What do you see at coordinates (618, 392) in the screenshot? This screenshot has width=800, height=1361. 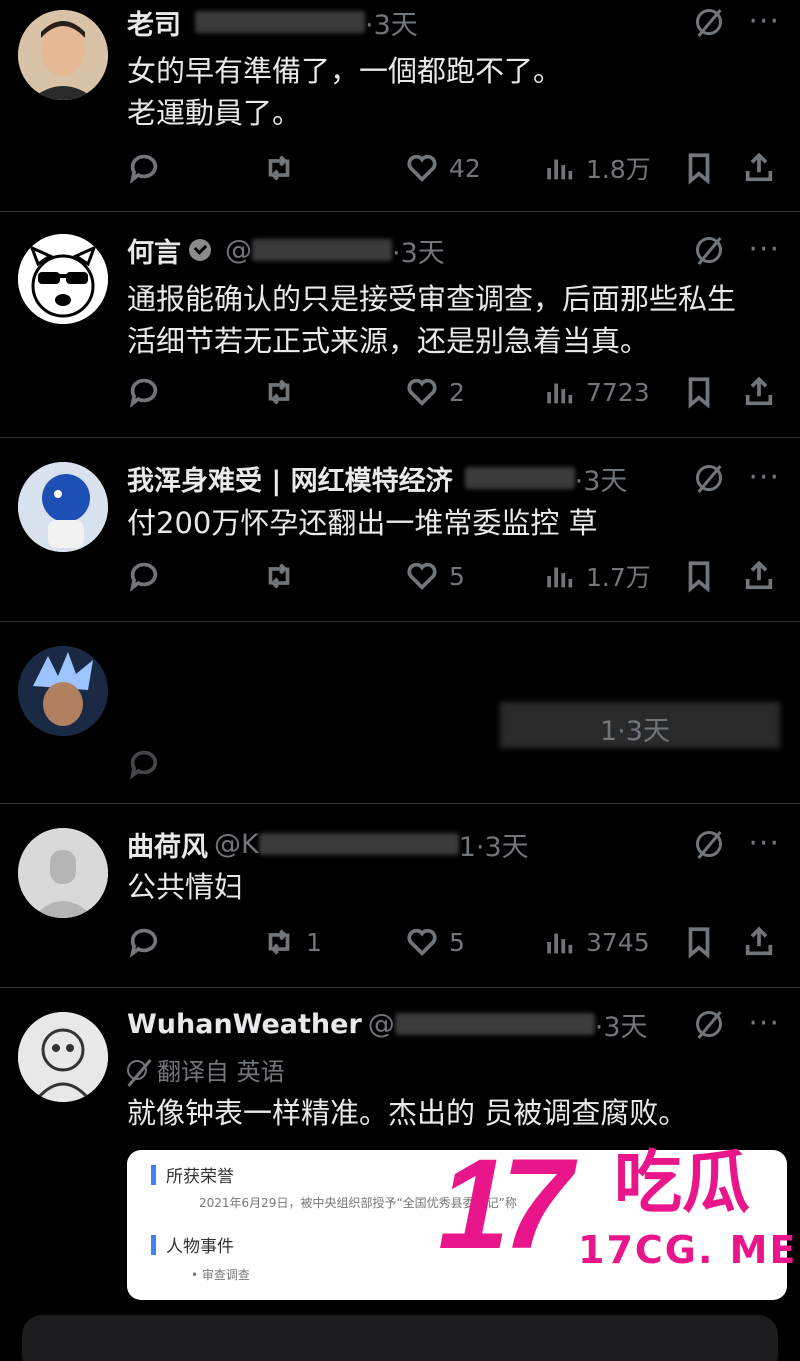 I see `views-count: 7723` at bounding box center [618, 392].